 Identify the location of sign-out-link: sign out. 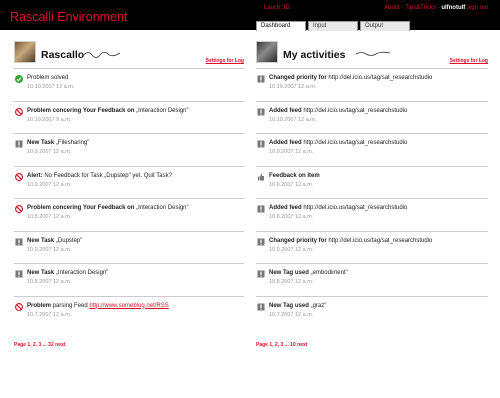
(477, 8).